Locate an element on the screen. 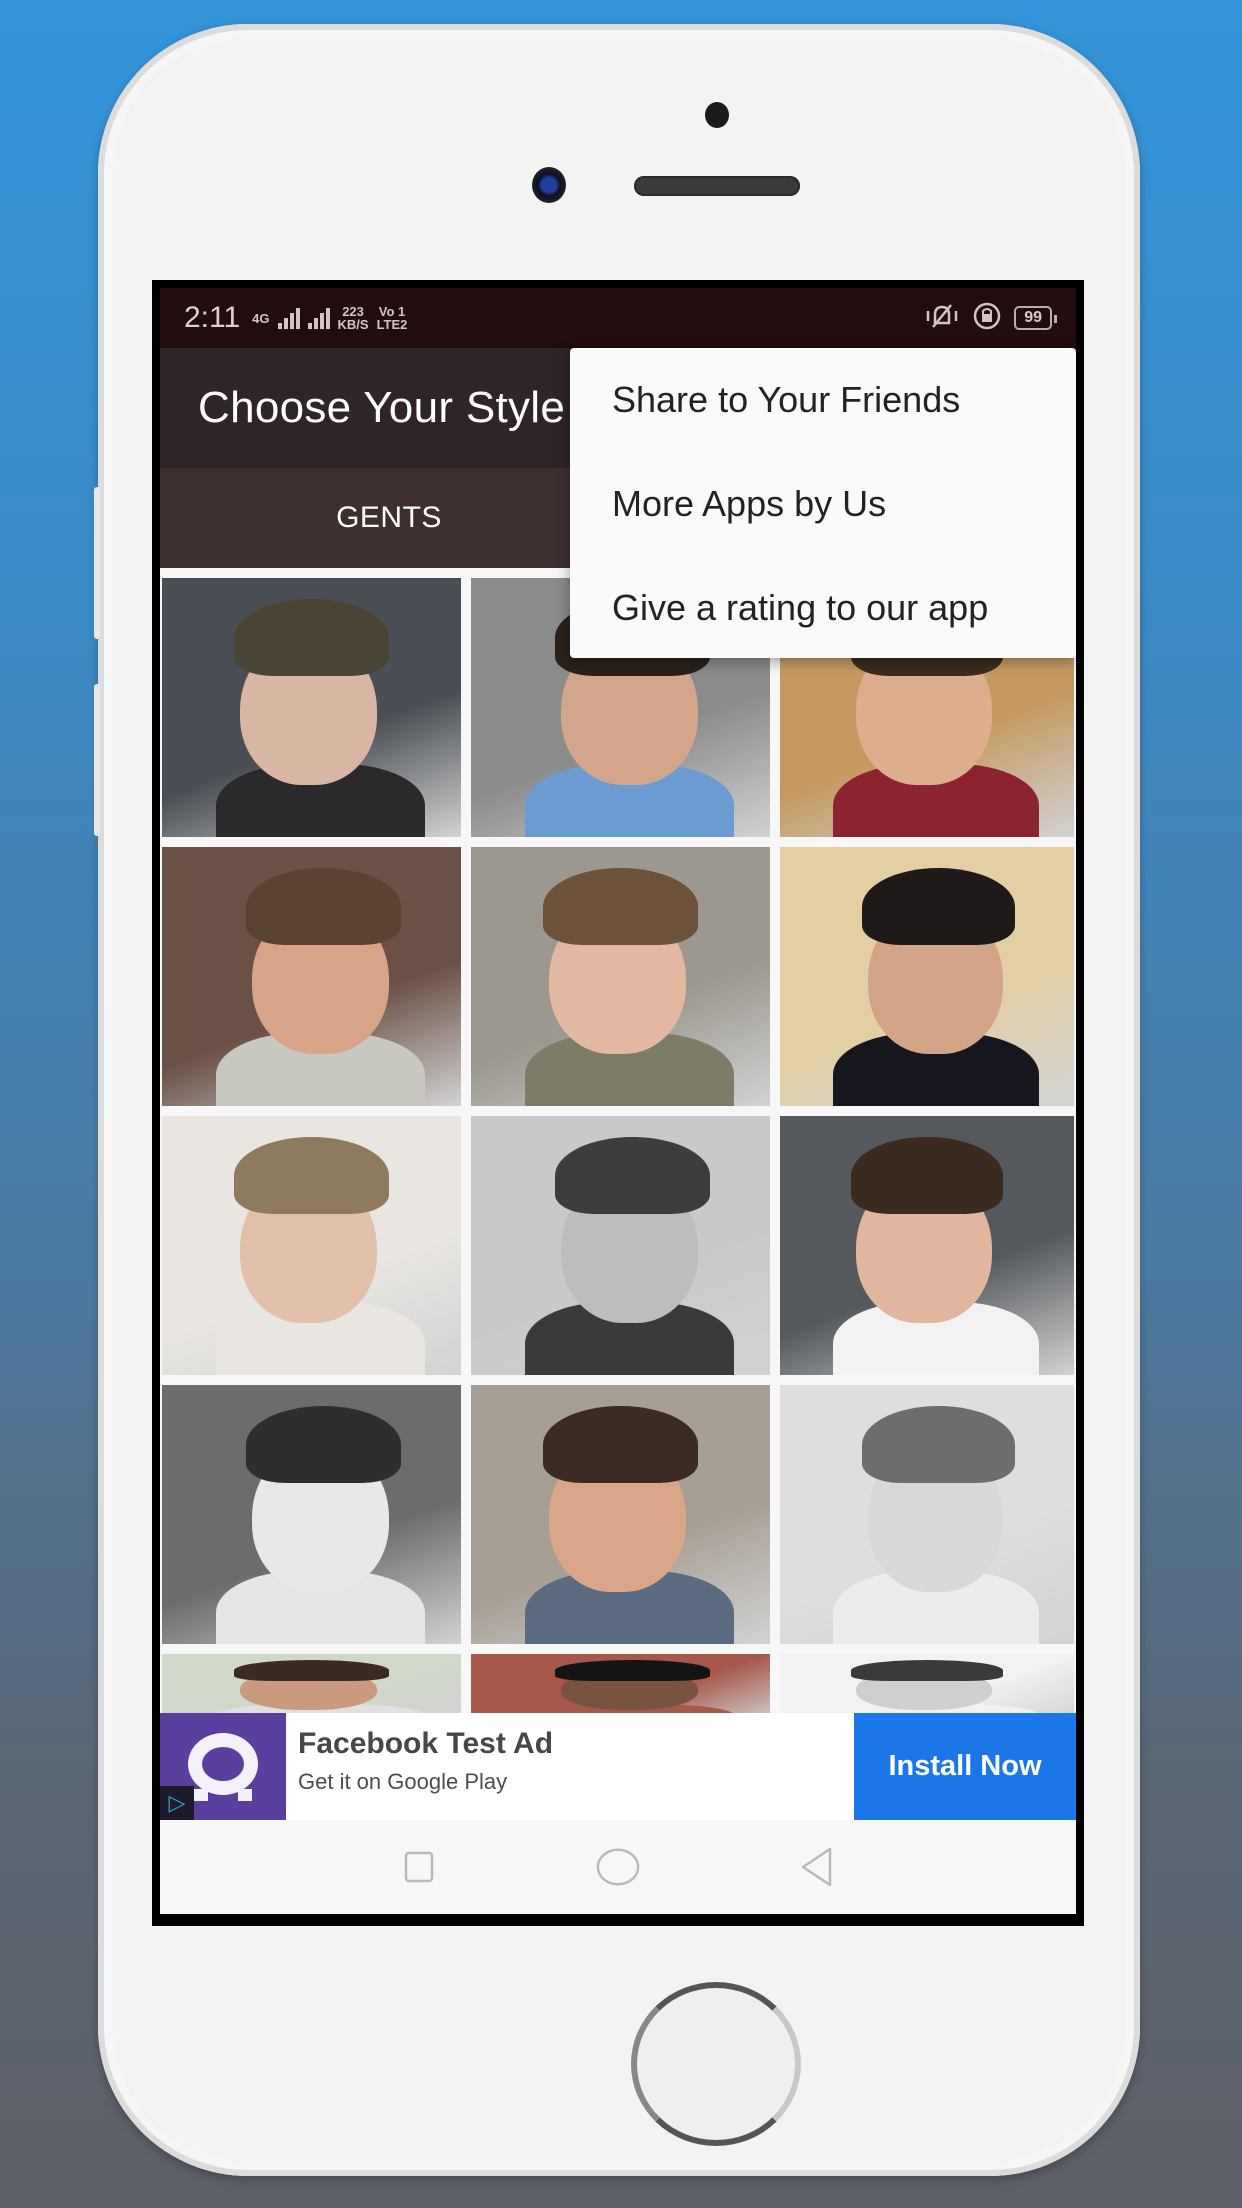  back-icon is located at coordinates (816, 1867).